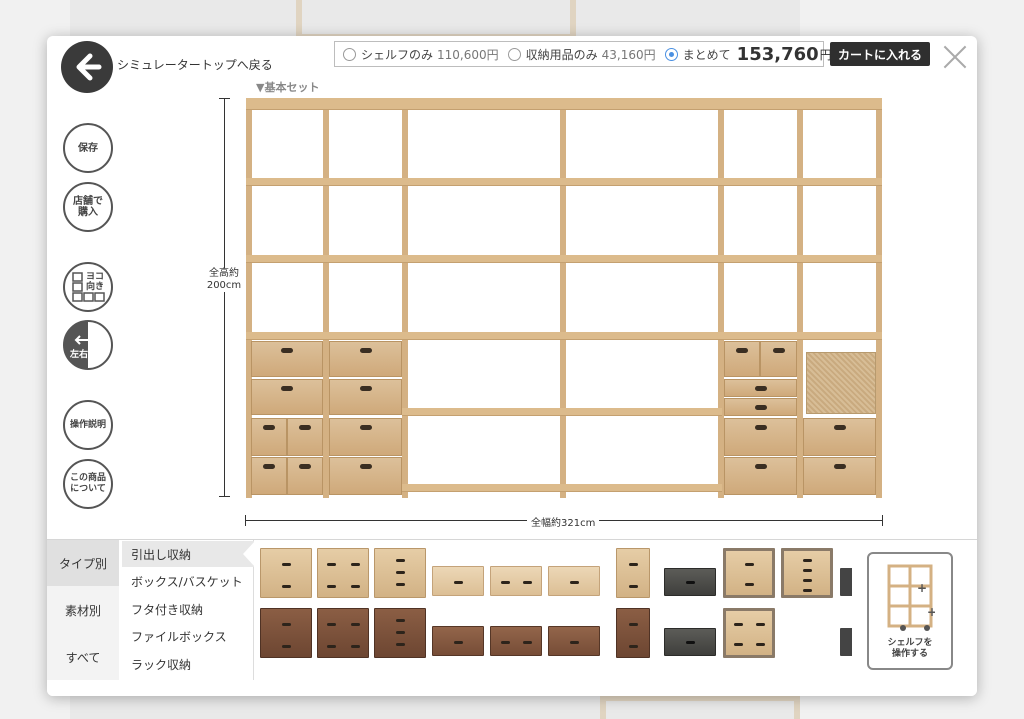  Describe the element at coordinates (349, 54) in the screenshot. I see `radio-shelf-only` at that location.